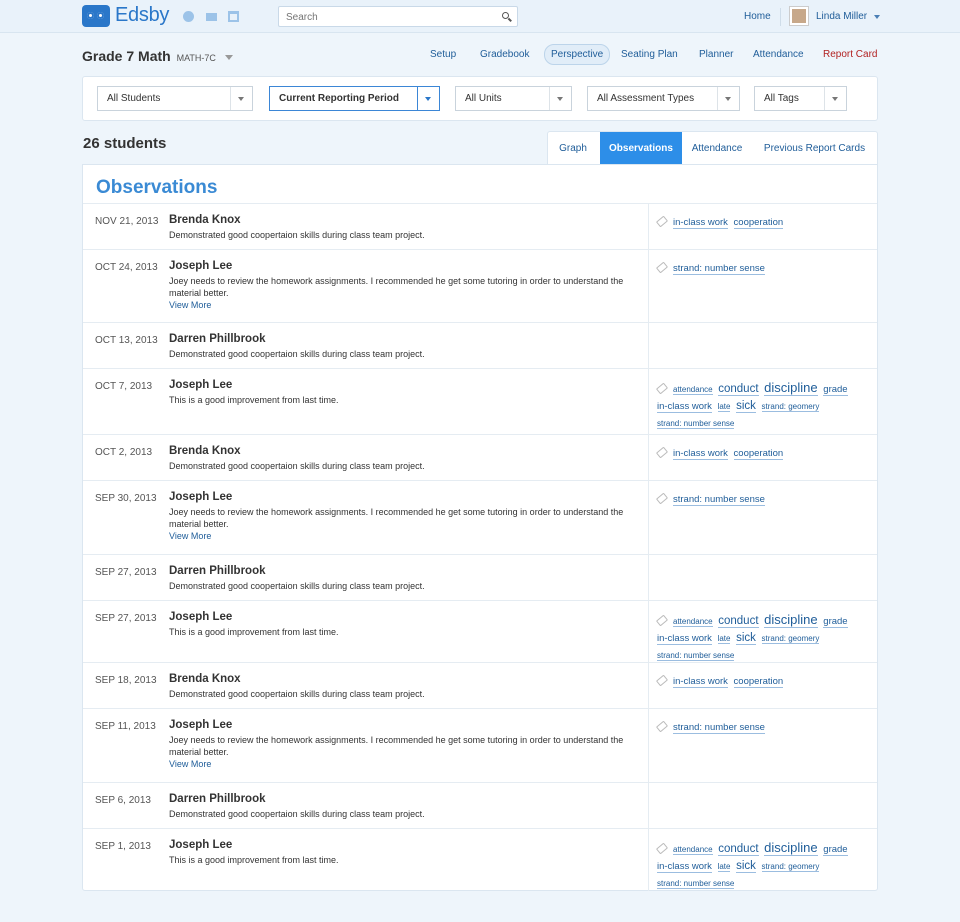 The height and width of the screenshot is (922, 960). Describe the element at coordinates (157, 56) in the screenshot. I see `page-title: Grade 7 Math MATH-7C` at that location.